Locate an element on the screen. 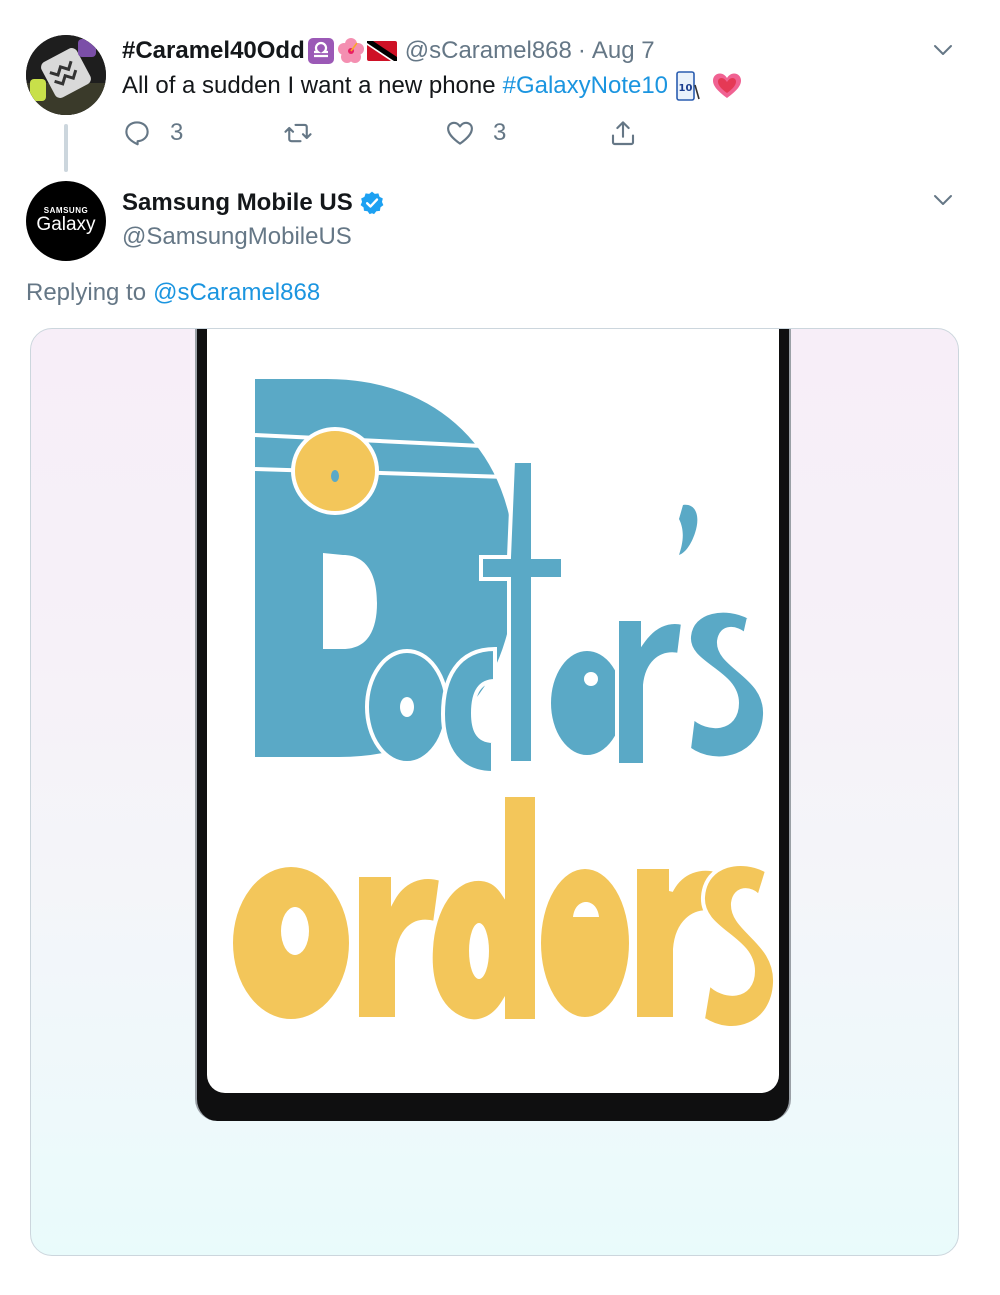  verified-badge-icon is located at coordinates (372, 203).